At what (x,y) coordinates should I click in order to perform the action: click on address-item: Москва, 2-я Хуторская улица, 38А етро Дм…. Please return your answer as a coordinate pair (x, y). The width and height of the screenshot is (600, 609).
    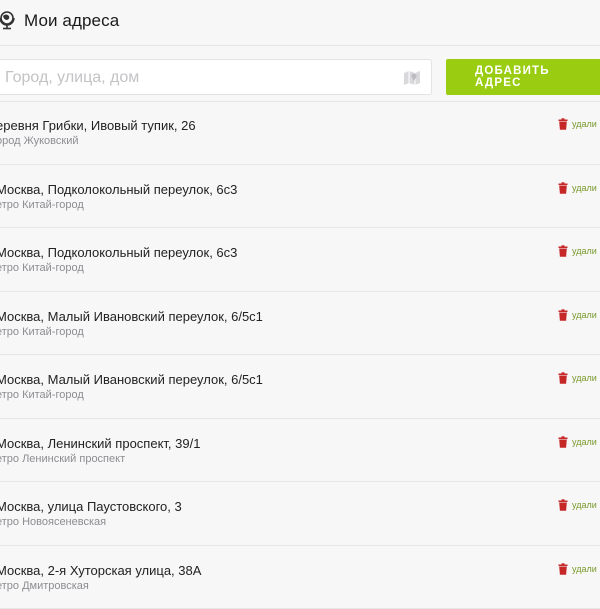
    Looking at the image, I should click on (300, 577).